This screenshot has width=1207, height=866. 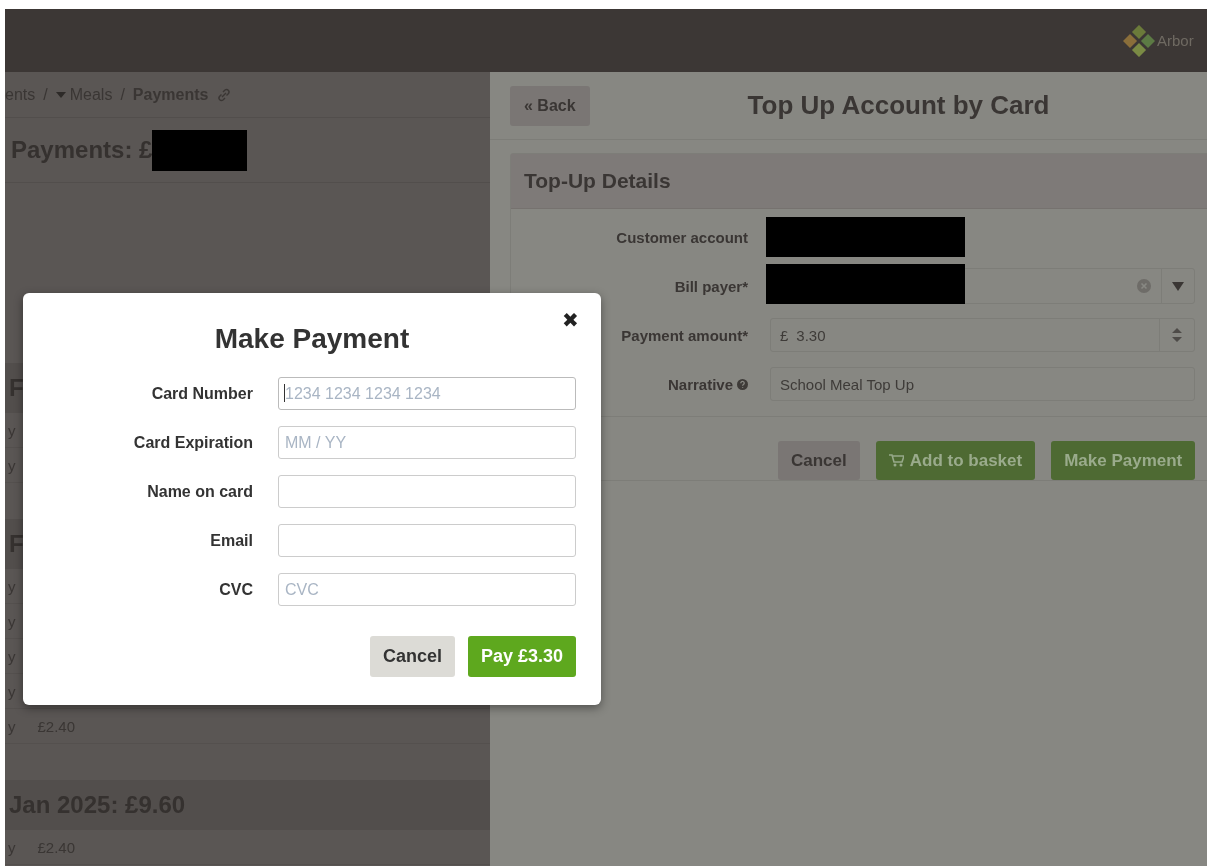 I want to click on field-label: CVC, so click(x=235, y=589).